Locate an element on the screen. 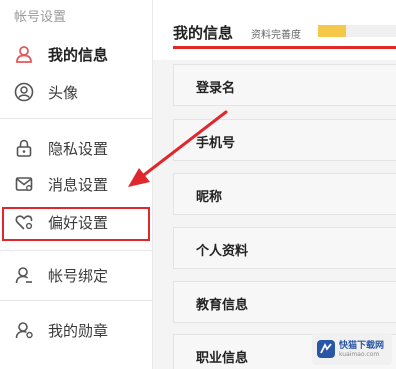 This screenshot has width=396, height=369. main-header: 我的信息 资料完善度 is located at coordinates (274, 30).